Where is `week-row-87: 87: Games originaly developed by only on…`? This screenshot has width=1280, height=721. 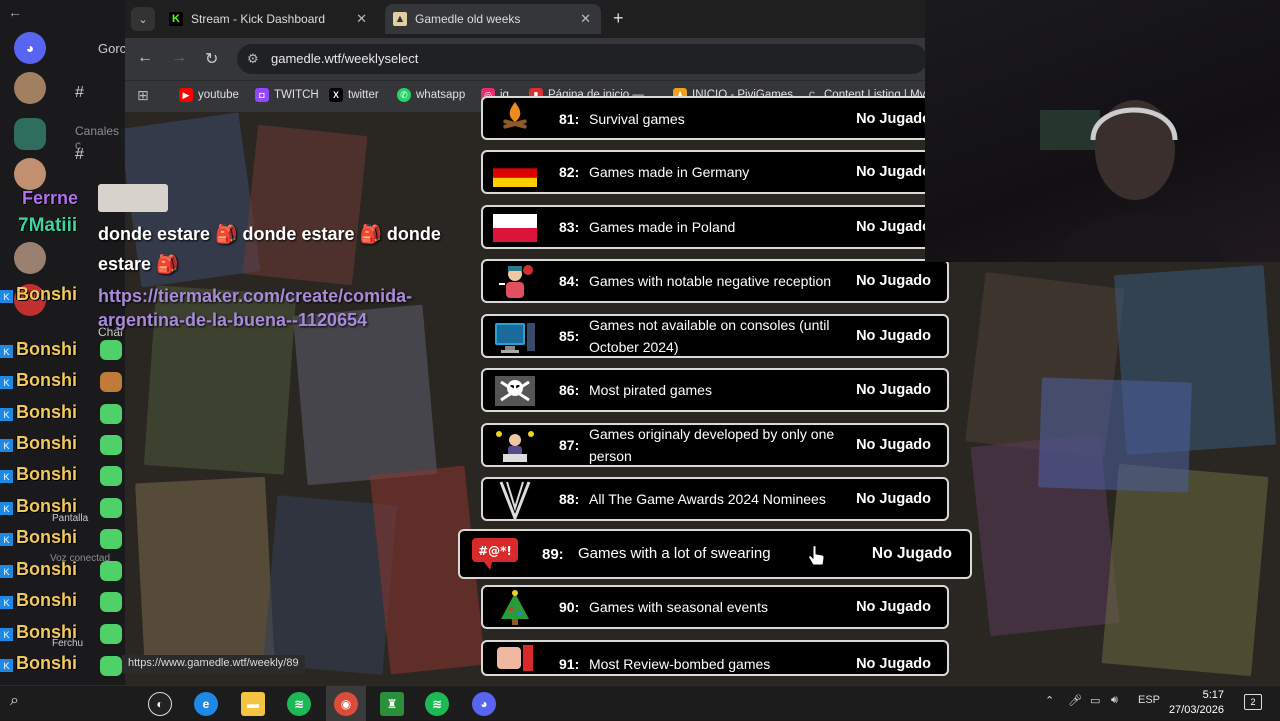 week-row-87: 87: Games originaly developed by only on… is located at coordinates (715, 445).